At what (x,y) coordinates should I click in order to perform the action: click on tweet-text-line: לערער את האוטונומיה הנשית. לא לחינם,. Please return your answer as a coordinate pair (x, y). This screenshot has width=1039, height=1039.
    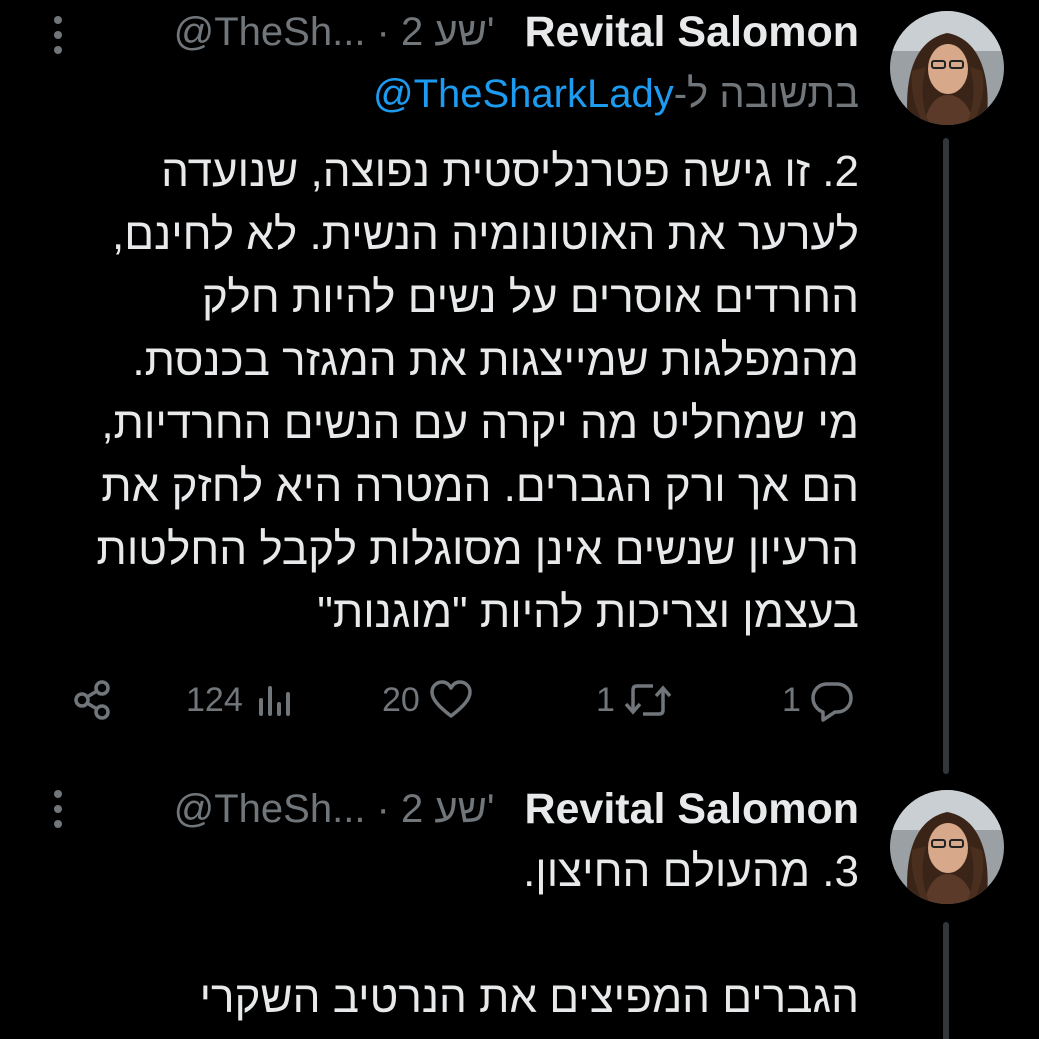
    Looking at the image, I should click on (485, 234).